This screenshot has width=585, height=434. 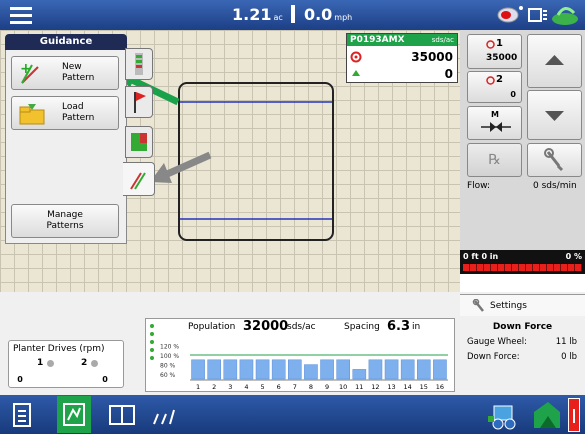 I want to click on row-tick-label: 3, so click(x=230, y=387).